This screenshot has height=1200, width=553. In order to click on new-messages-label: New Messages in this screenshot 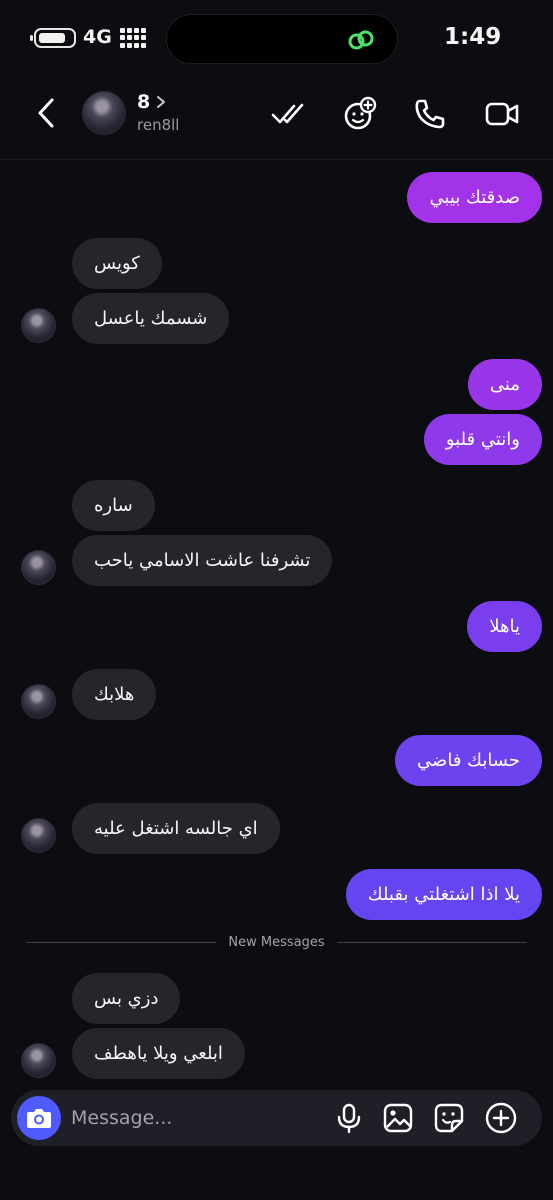, I will do `click(276, 943)`.